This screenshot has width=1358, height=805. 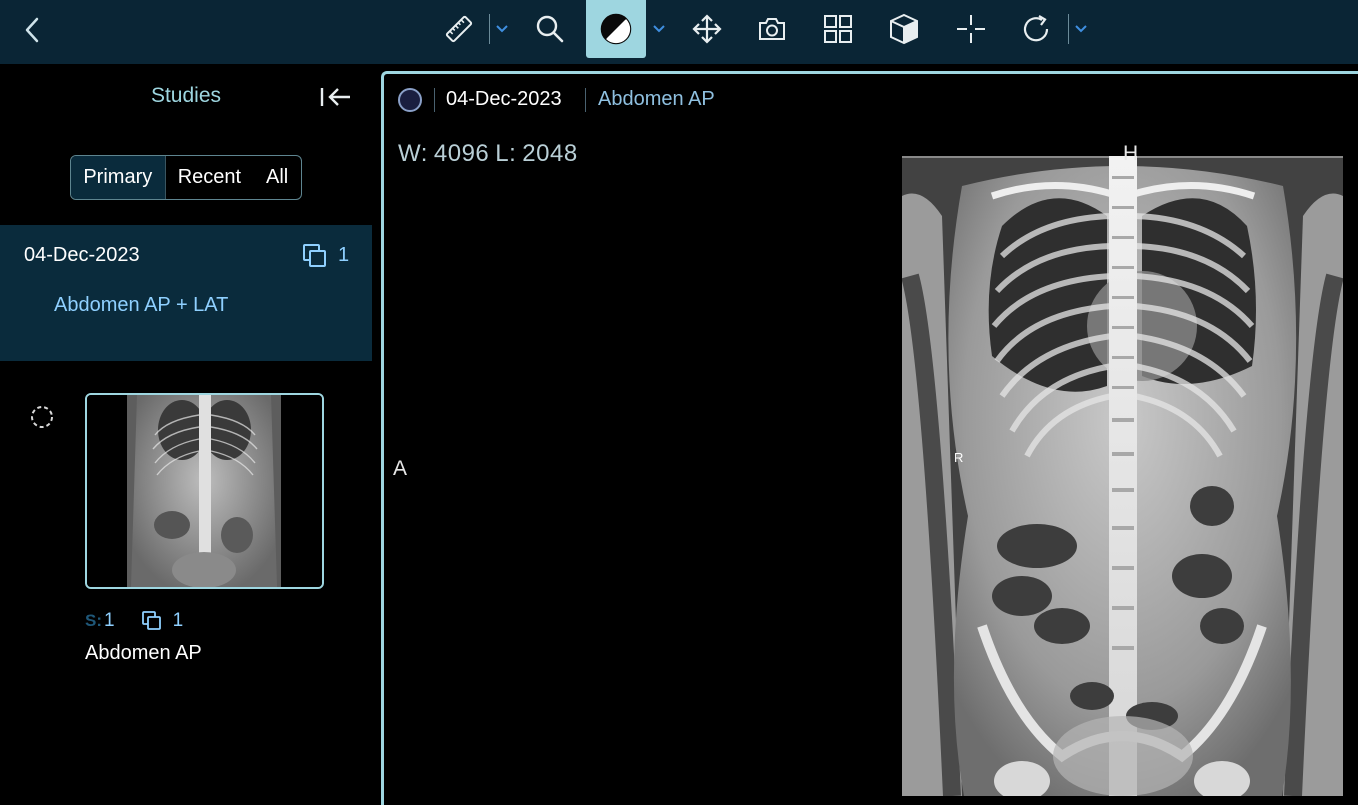 What do you see at coordinates (491, 154) in the screenshot?
I see `window-level-overlay: W: 4096 L: 2048` at bounding box center [491, 154].